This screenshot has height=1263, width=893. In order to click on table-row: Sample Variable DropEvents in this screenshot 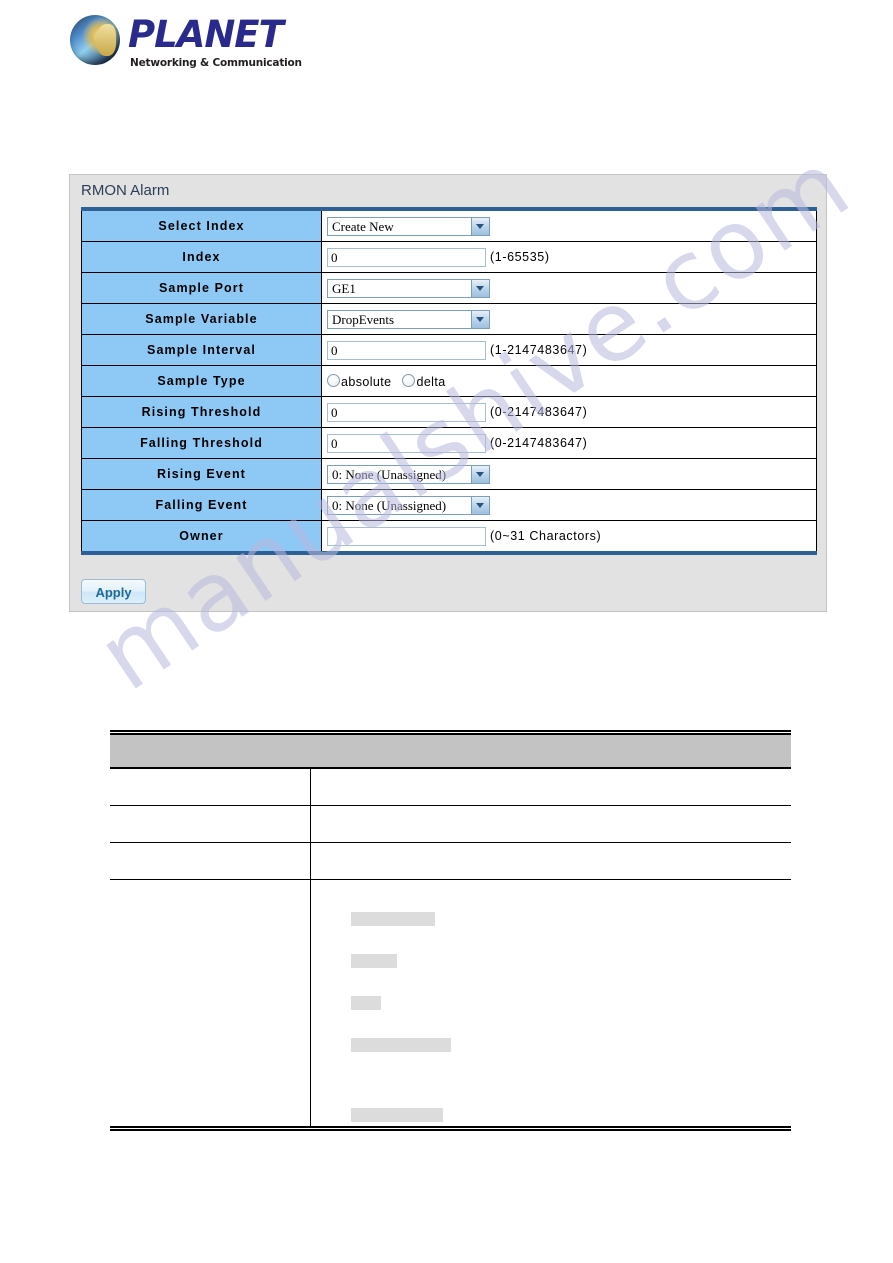, I will do `click(449, 319)`.